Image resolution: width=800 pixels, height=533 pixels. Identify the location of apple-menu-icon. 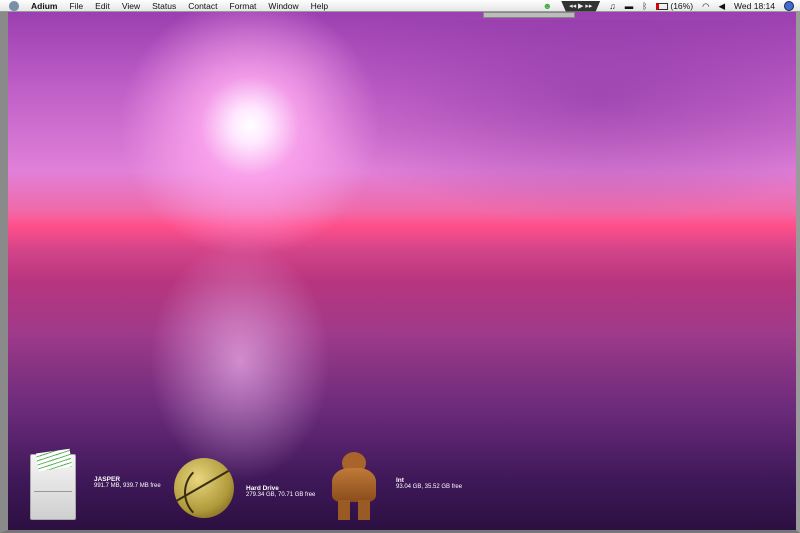
(14, 5).